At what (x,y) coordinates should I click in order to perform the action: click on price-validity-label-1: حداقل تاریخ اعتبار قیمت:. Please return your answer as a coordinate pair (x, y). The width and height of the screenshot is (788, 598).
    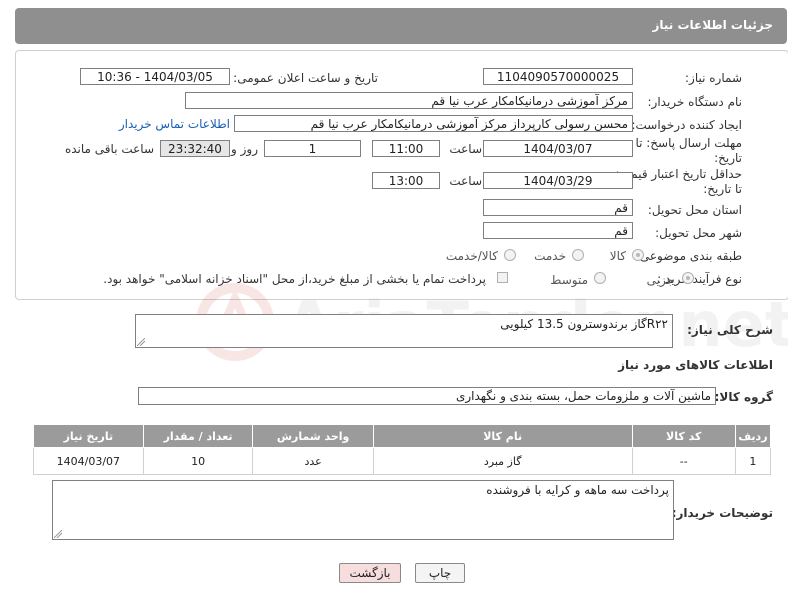
    Looking at the image, I should click on (678, 174).